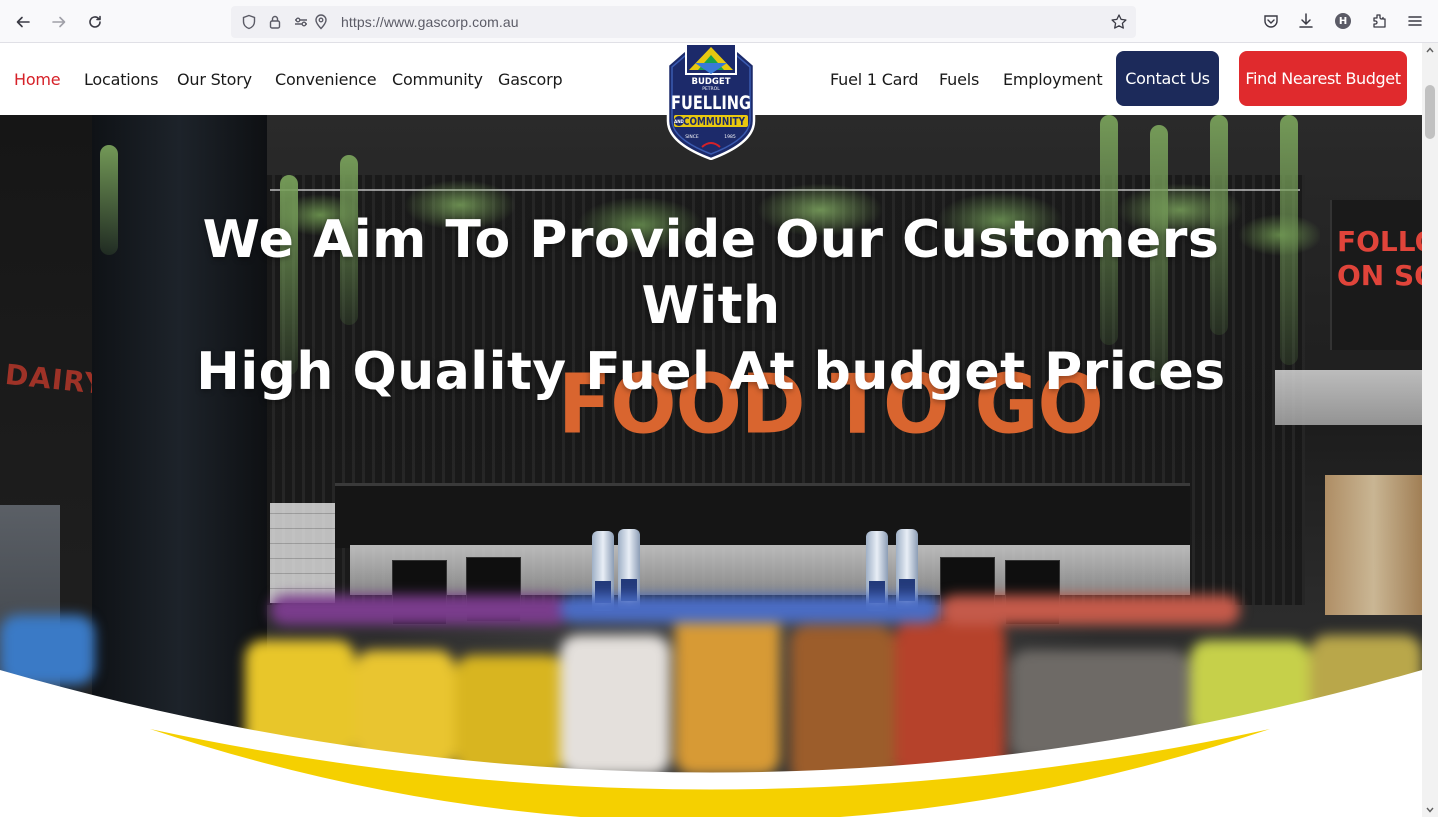 The height and width of the screenshot is (817, 1438). Describe the element at coordinates (1379, 258) in the screenshot. I see `social-sign-text: FOLLOW ON SOC` at that location.